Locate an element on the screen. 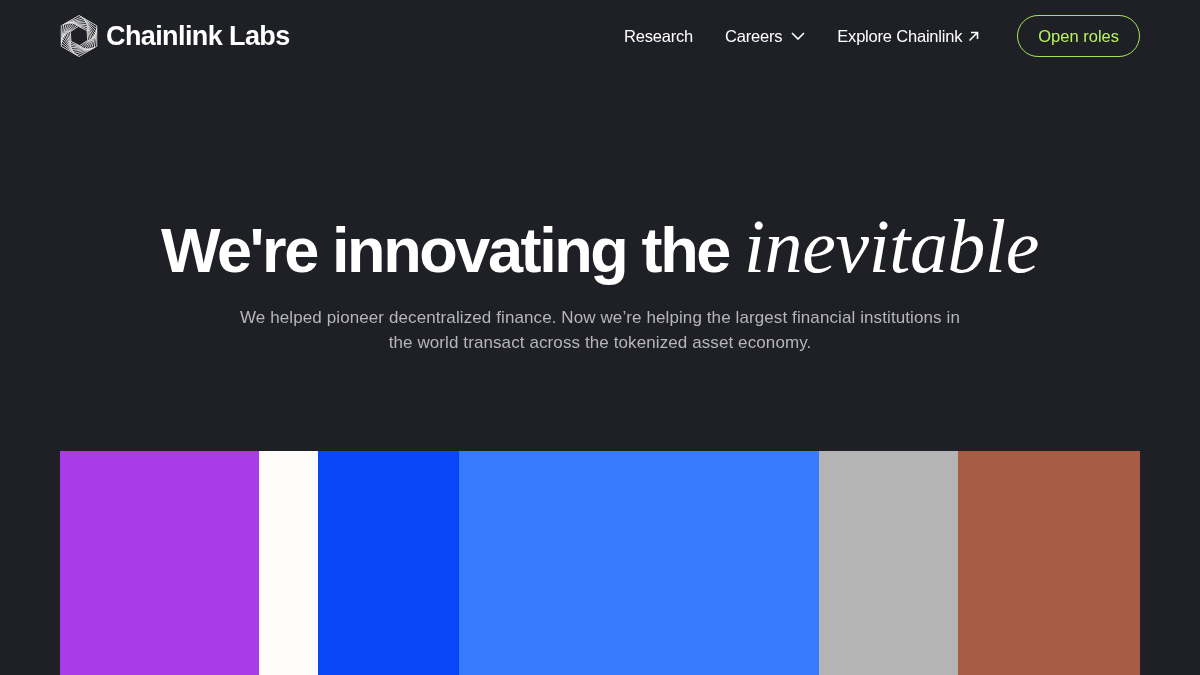 The image size is (1200, 675). arrow-up-right-icon is located at coordinates (974, 36).